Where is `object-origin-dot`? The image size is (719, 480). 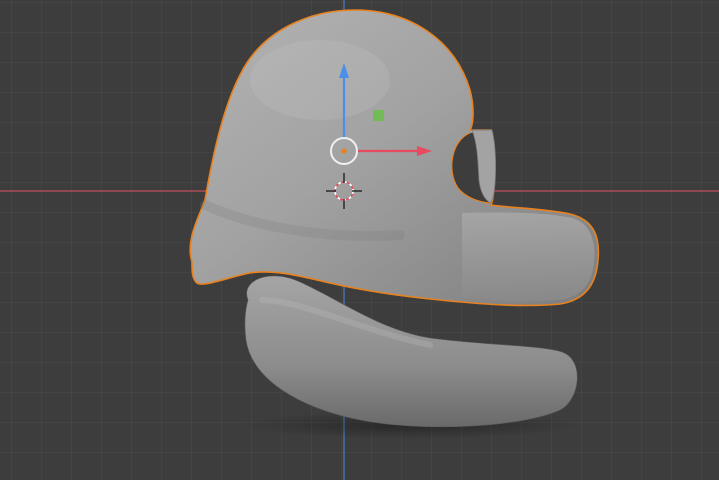
object-origin-dot is located at coordinates (344, 151).